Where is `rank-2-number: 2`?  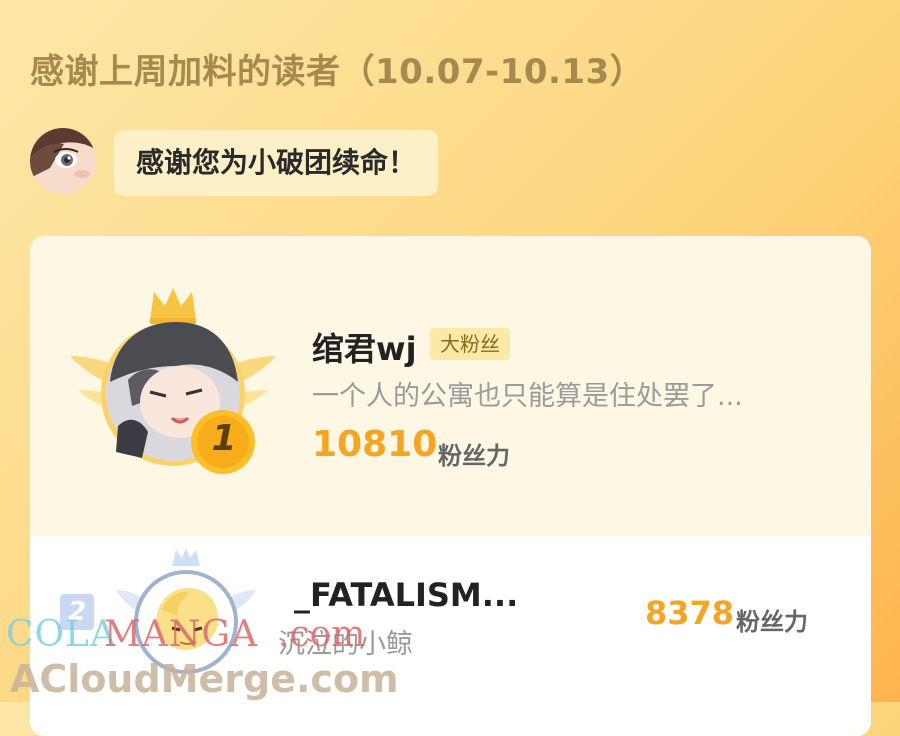 rank-2-number: 2 is located at coordinates (77, 612).